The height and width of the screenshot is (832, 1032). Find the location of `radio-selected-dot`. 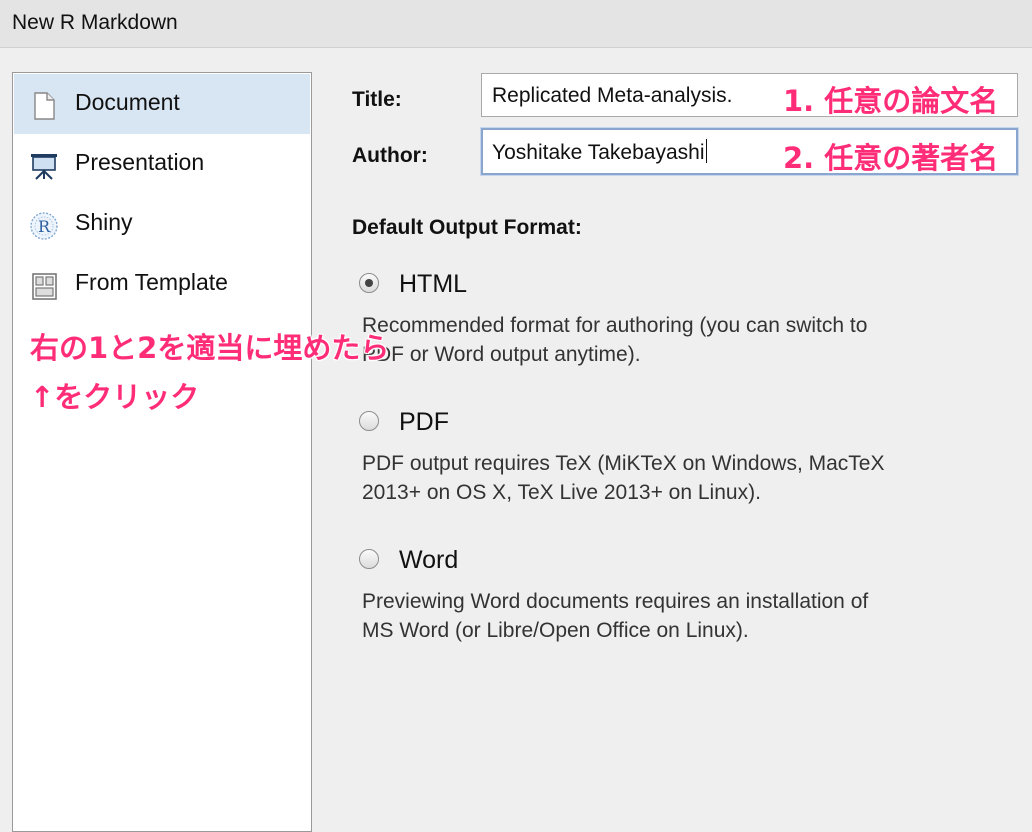

radio-selected-dot is located at coordinates (369, 283).